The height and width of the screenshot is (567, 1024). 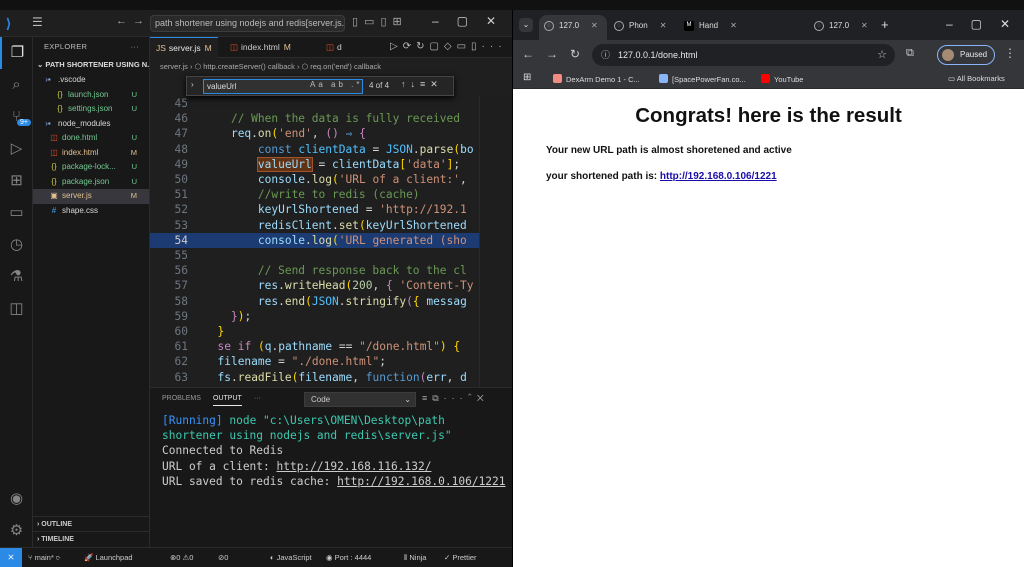 I want to click on code-line: 48 const clientData = JSON.parse(bo, so click(x=331, y=149).